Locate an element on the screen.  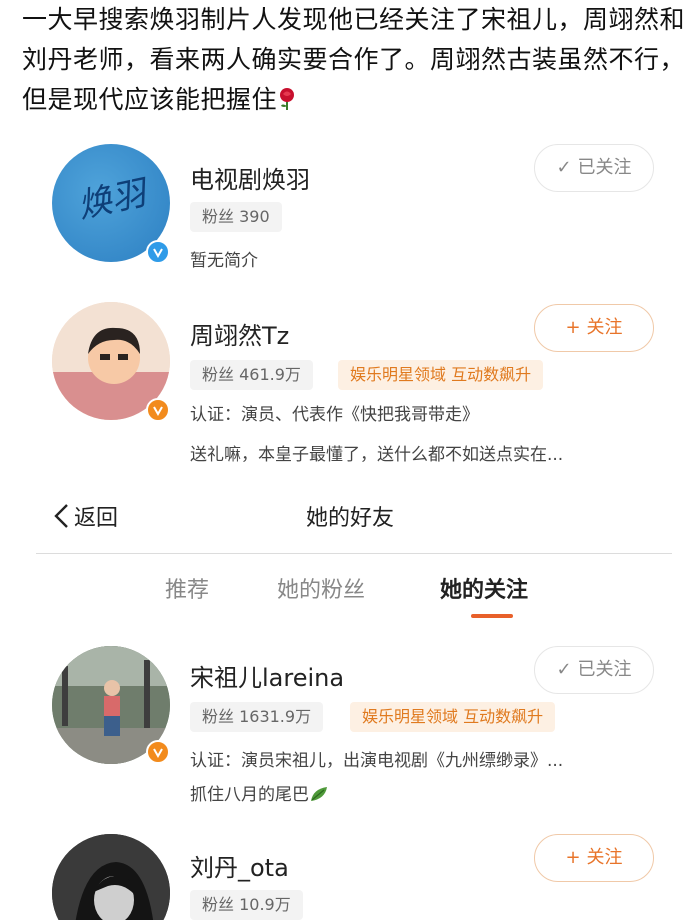
account-card-liudan: 刘丹_ota 粉丝 10.9万 + 关注 is located at coordinates (350, 875).